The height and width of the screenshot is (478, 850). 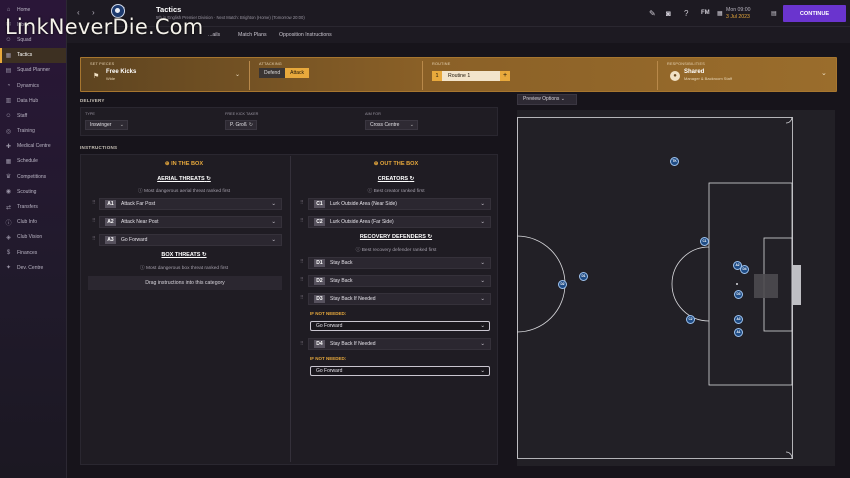 What do you see at coordinates (547, 99) in the screenshot?
I see `preview-options-button: Preview Options ⌄` at bounding box center [547, 99].